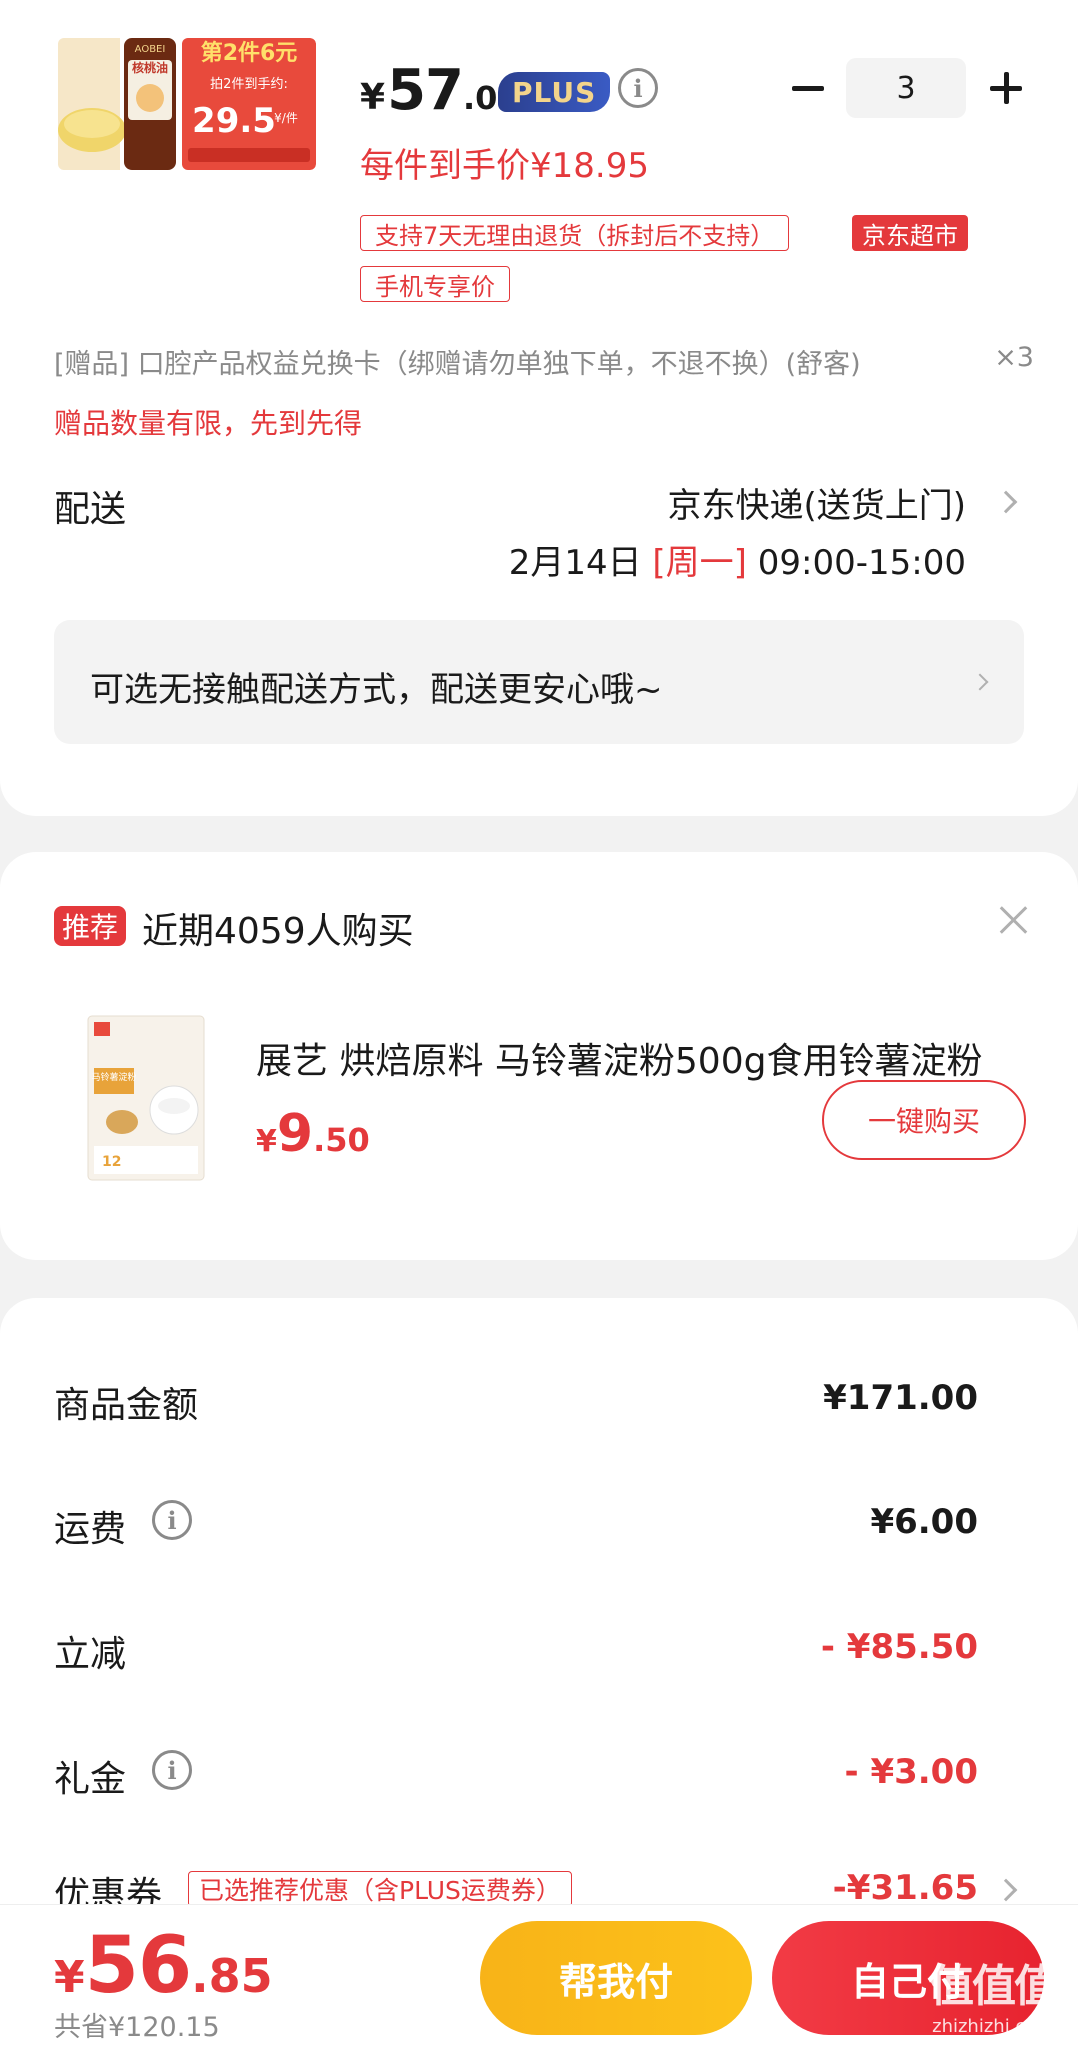  What do you see at coordinates (435, 284) in the screenshot?
I see `mobile-exclusive-tag: 手机专享价` at bounding box center [435, 284].